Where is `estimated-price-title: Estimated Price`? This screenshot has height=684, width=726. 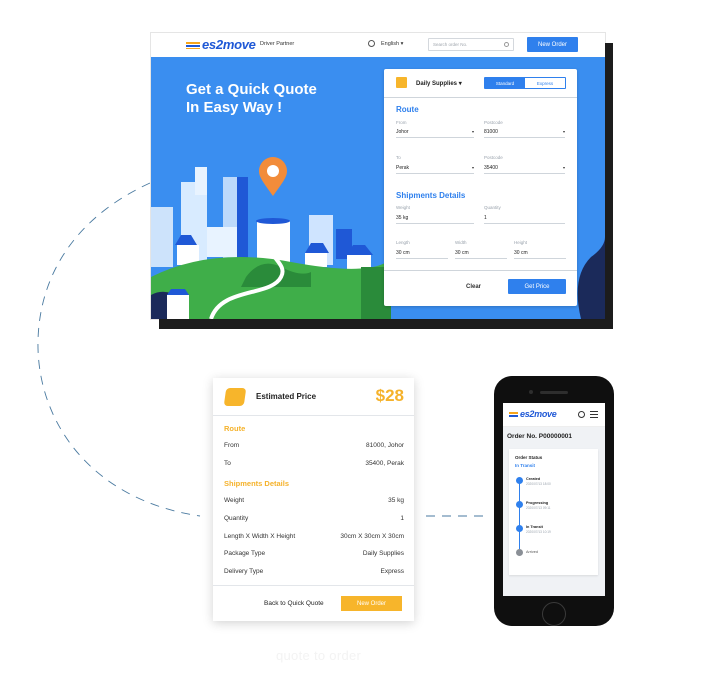 estimated-price-title: Estimated Price is located at coordinates (286, 396).